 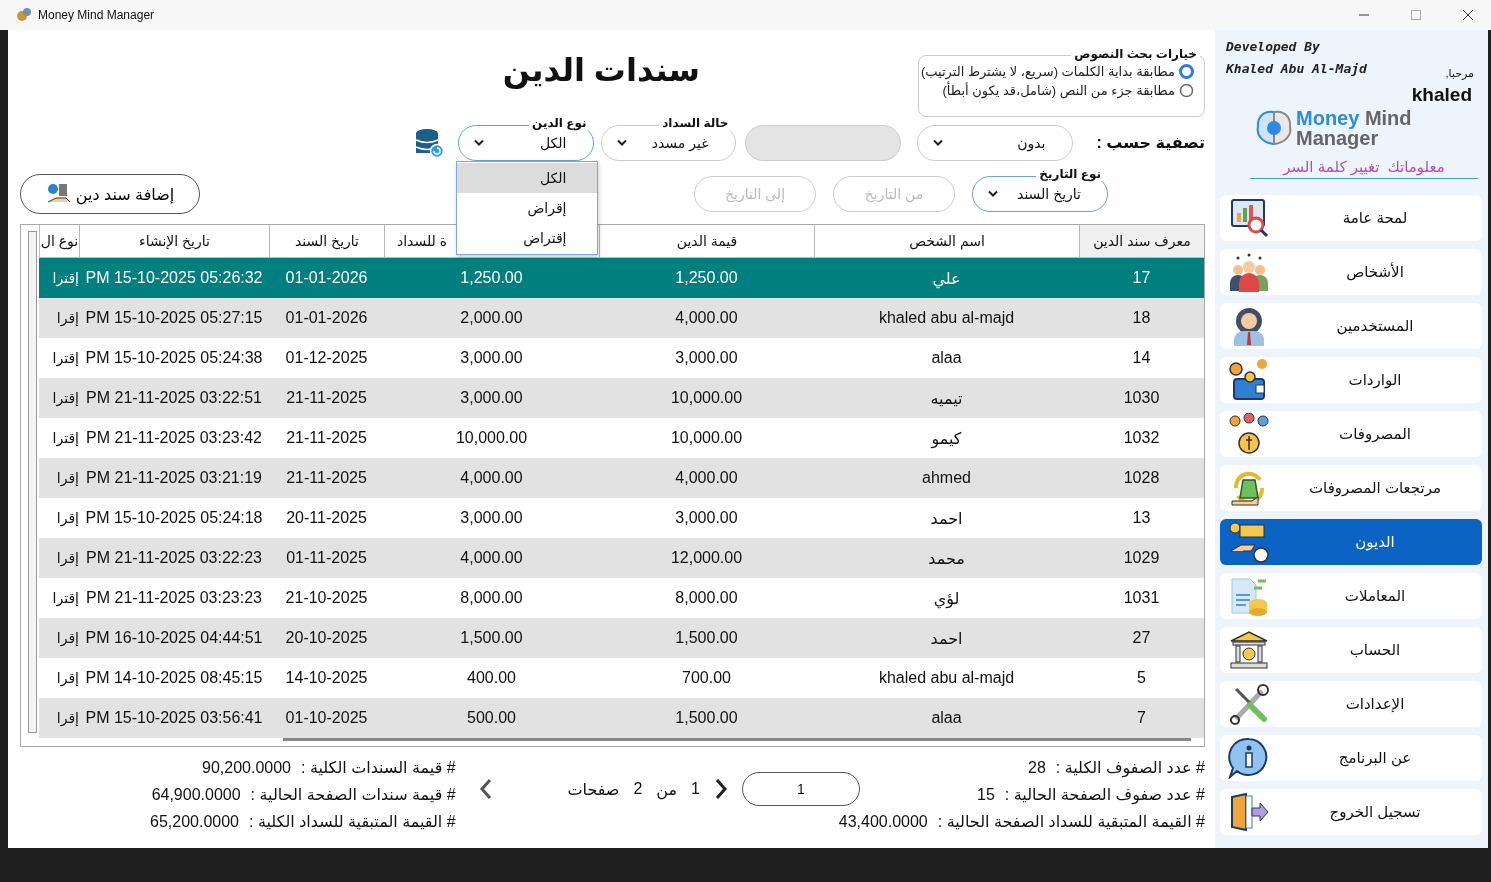 I want to click on sidebar-item: الديون, so click(x=1351, y=542).